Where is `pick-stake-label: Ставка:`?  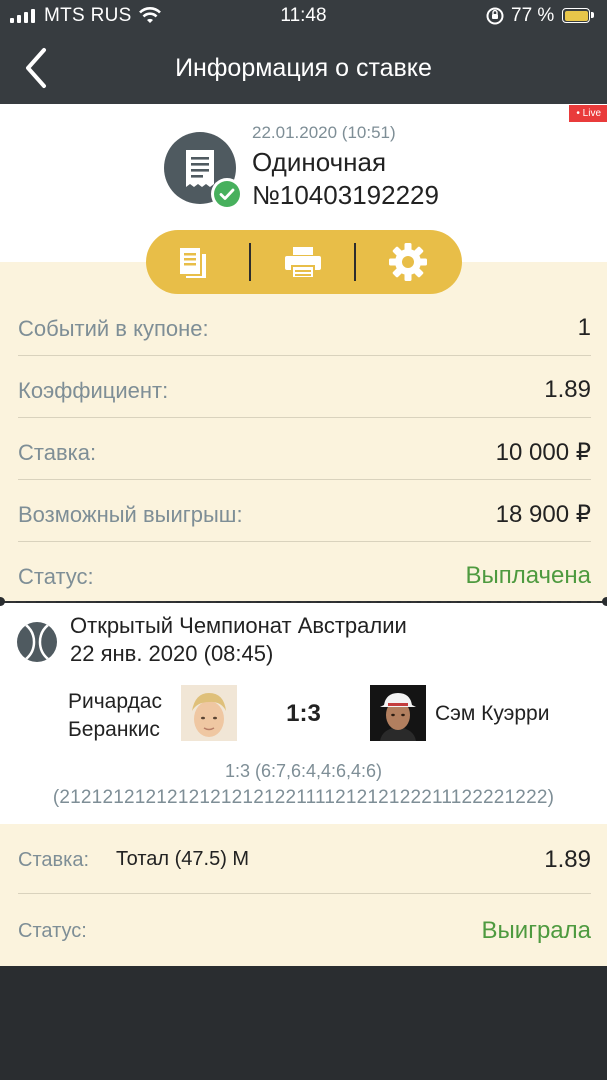 pick-stake-label: Ставка: is located at coordinates (53, 860).